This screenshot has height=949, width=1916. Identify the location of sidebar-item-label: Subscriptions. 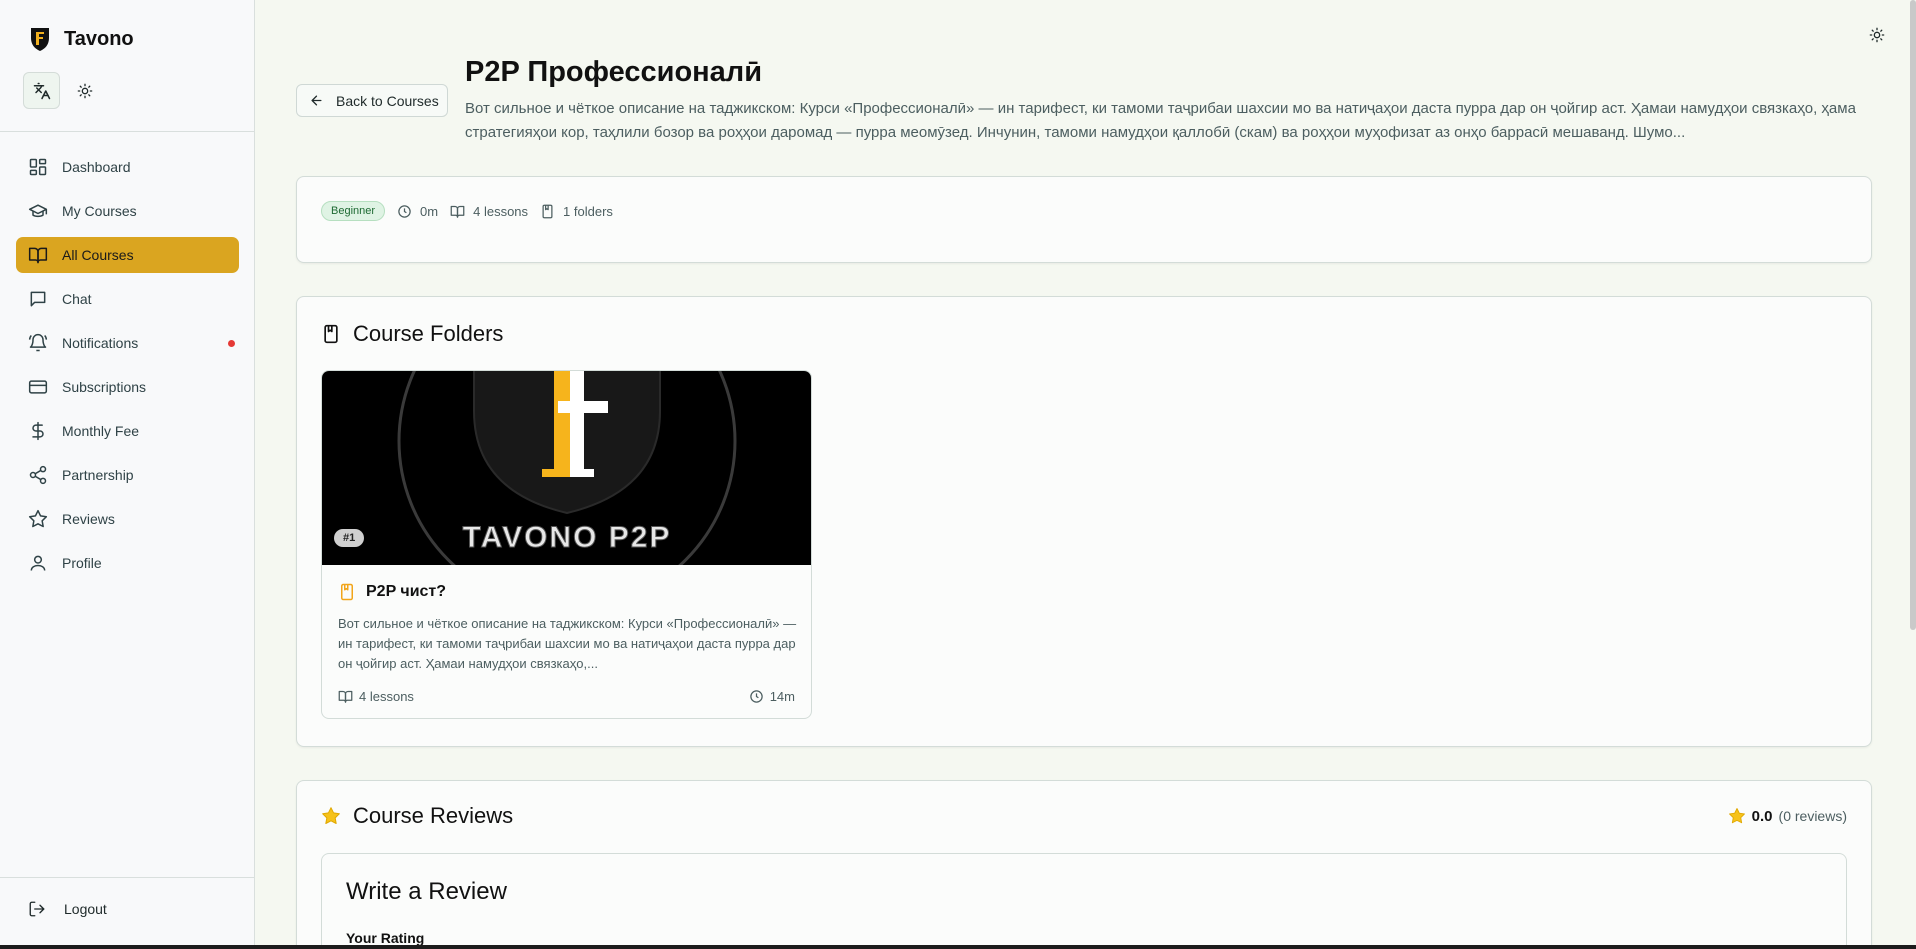
(104, 387).